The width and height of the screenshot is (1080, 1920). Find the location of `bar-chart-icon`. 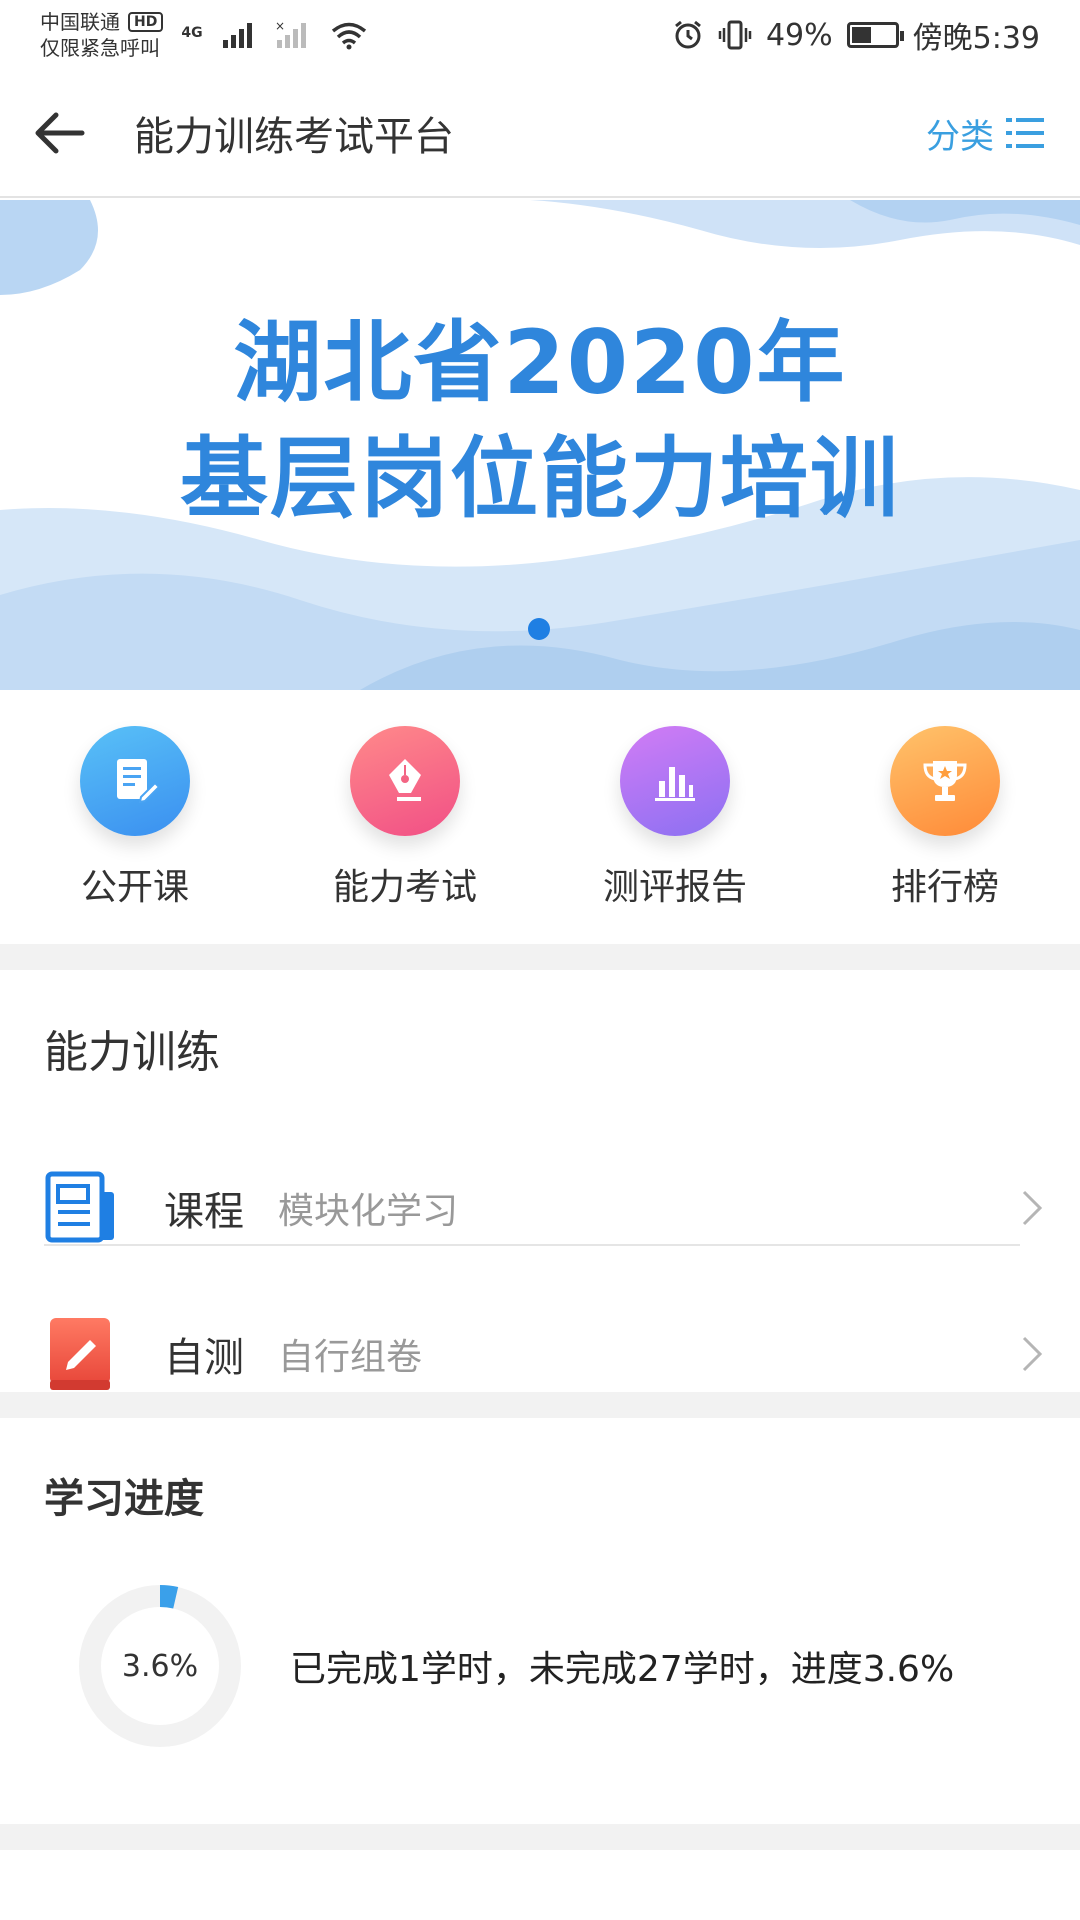

bar-chart-icon is located at coordinates (675, 781).